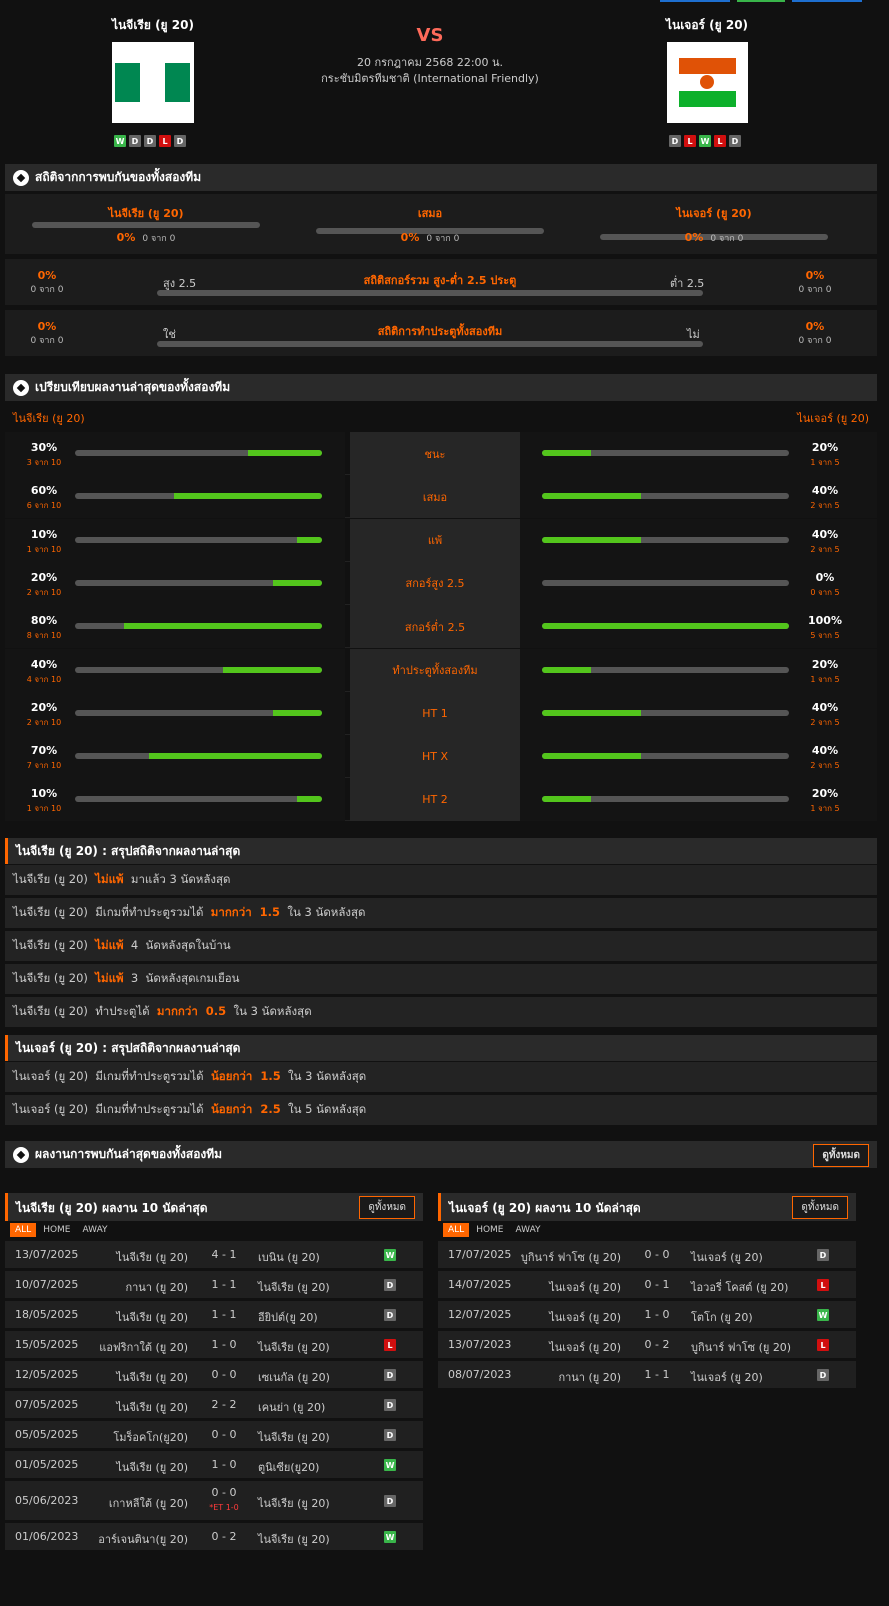  I want to click on match-away-team: ตูนิเซีย(ยู20), so click(288, 1467).